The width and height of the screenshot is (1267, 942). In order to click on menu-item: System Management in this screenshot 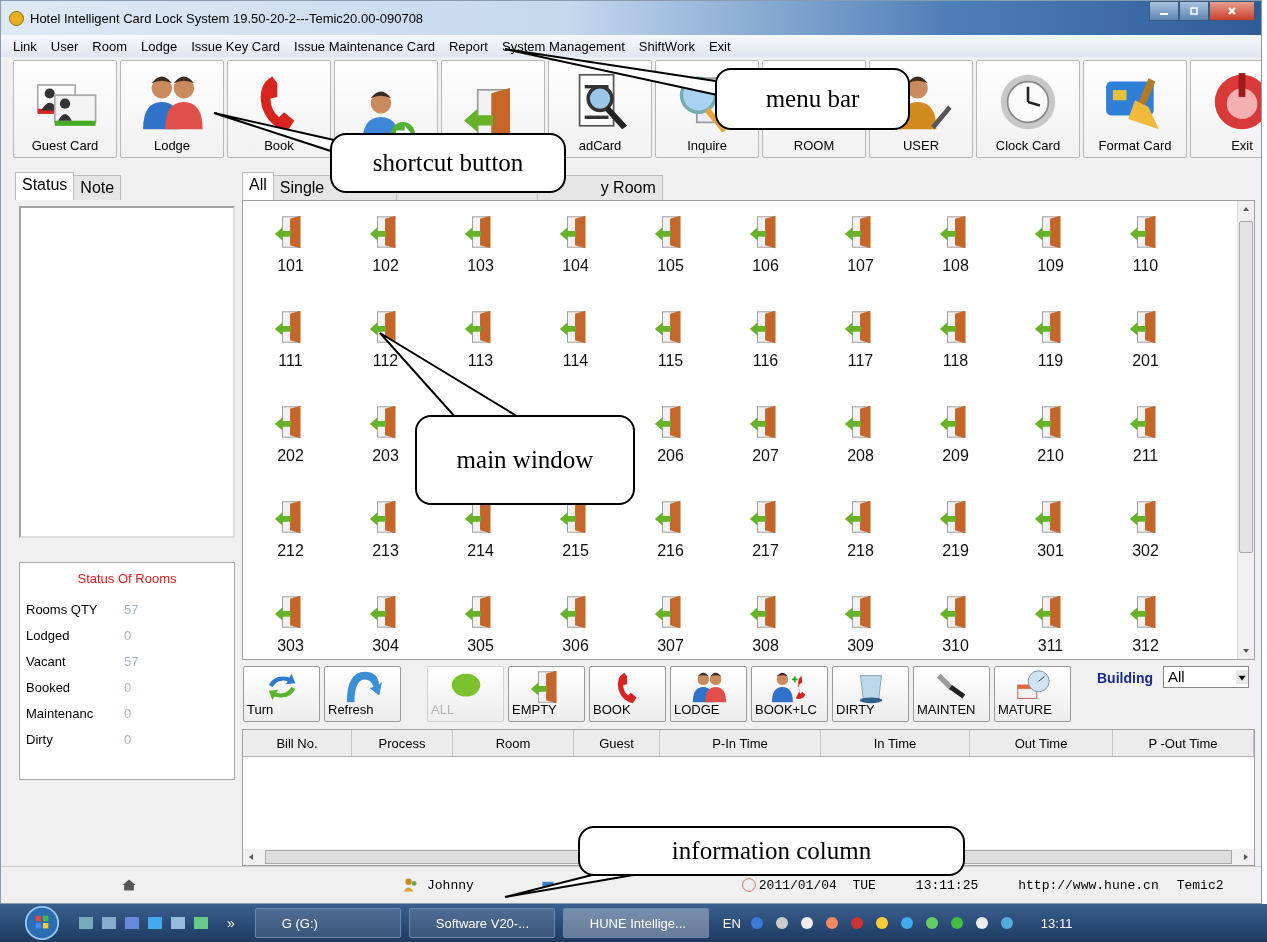, I will do `click(563, 46)`.